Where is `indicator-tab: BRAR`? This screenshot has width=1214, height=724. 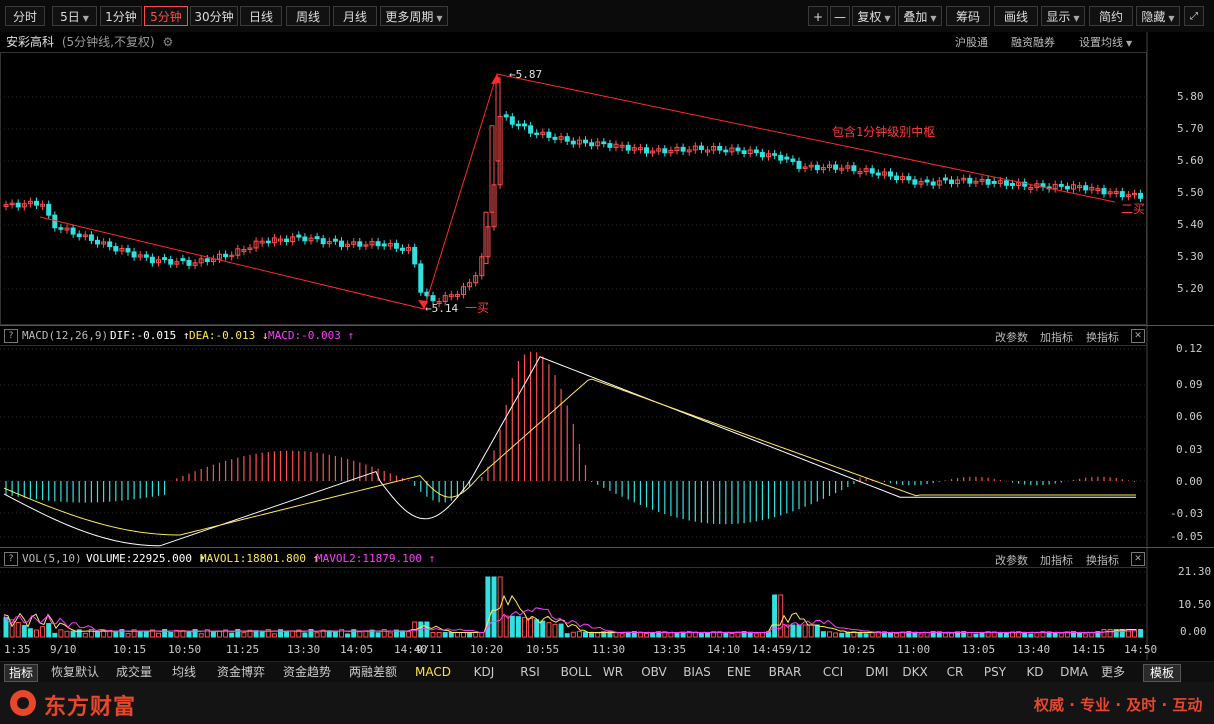
indicator-tab: BRAR is located at coordinates (785, 672).